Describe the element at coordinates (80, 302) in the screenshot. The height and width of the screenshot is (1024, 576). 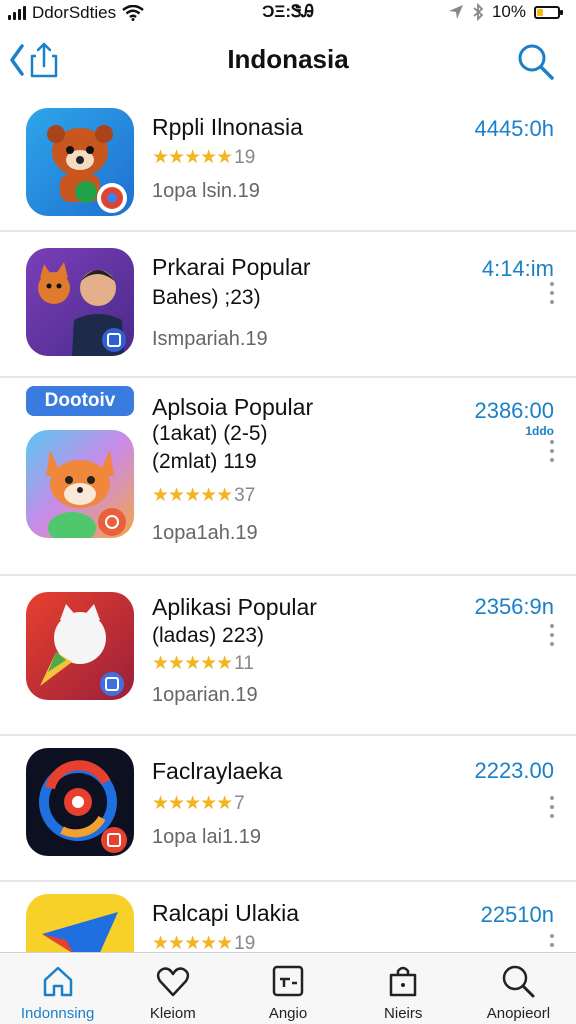
I see `person-fox-icon` at that location.